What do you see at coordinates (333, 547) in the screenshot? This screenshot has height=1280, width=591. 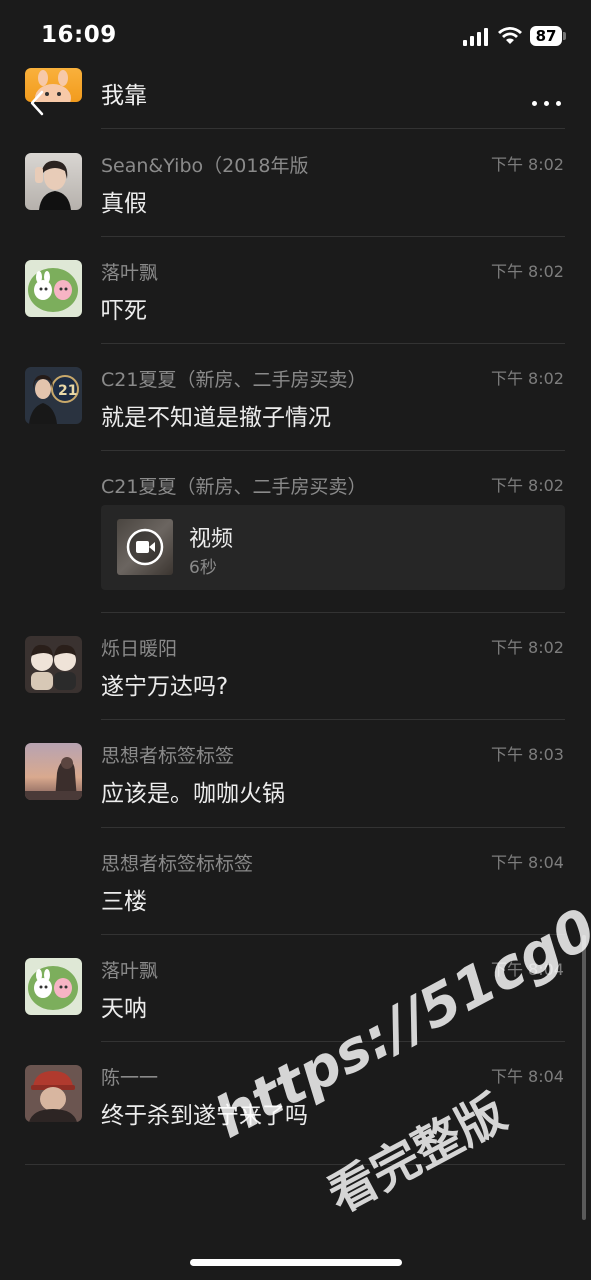 I see `video-message-card: 视频 6秒` at bounding box center [333, 547].